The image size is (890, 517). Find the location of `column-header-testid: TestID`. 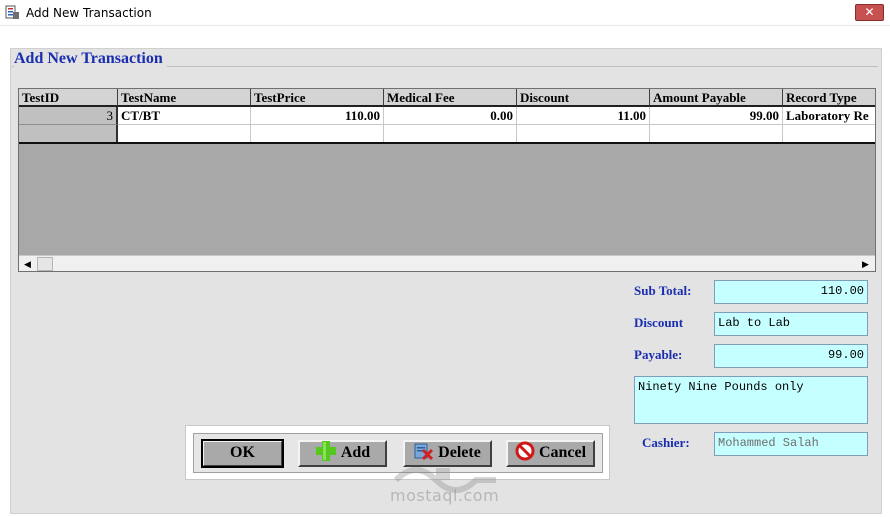

column-header-testid: TestID is located at coordinates (68, 98).